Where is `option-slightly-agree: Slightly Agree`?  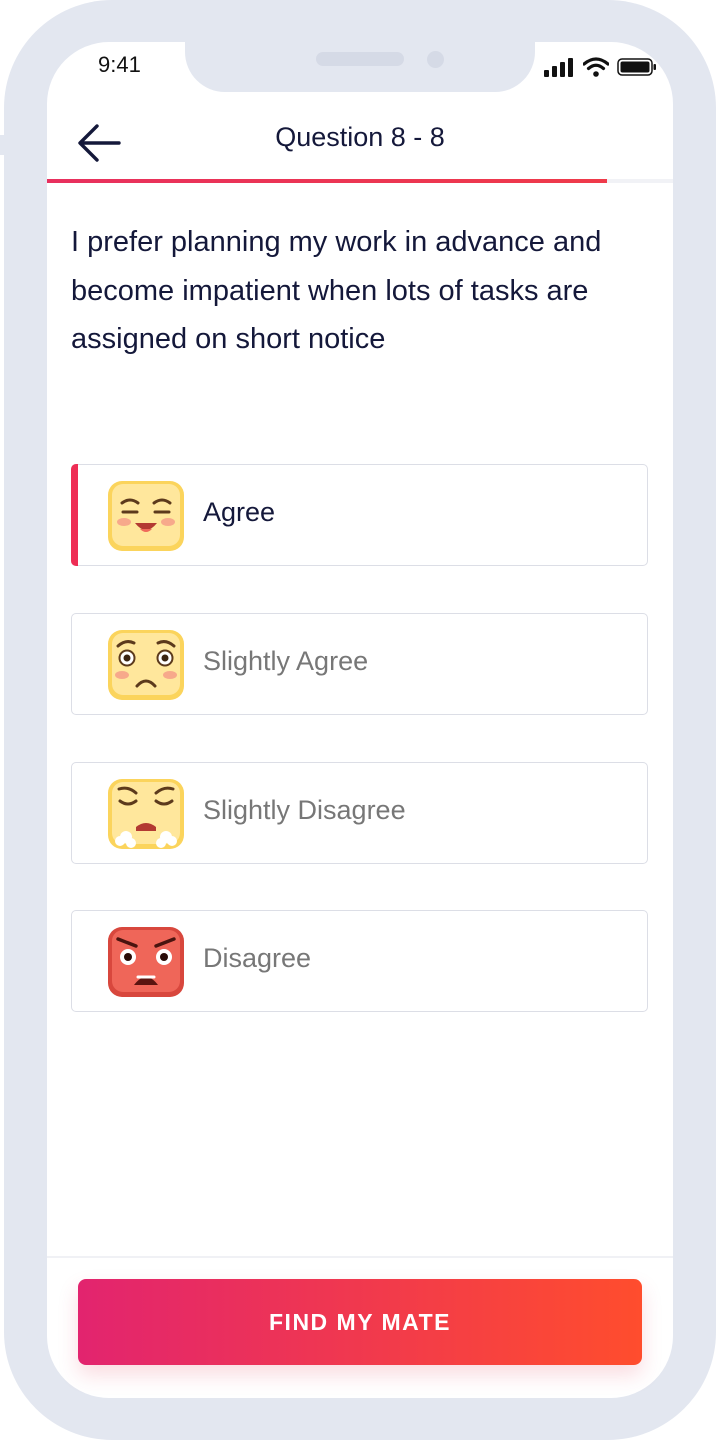 option-slightly-agree: Slightly Agree is located at coordinates (359, 664).